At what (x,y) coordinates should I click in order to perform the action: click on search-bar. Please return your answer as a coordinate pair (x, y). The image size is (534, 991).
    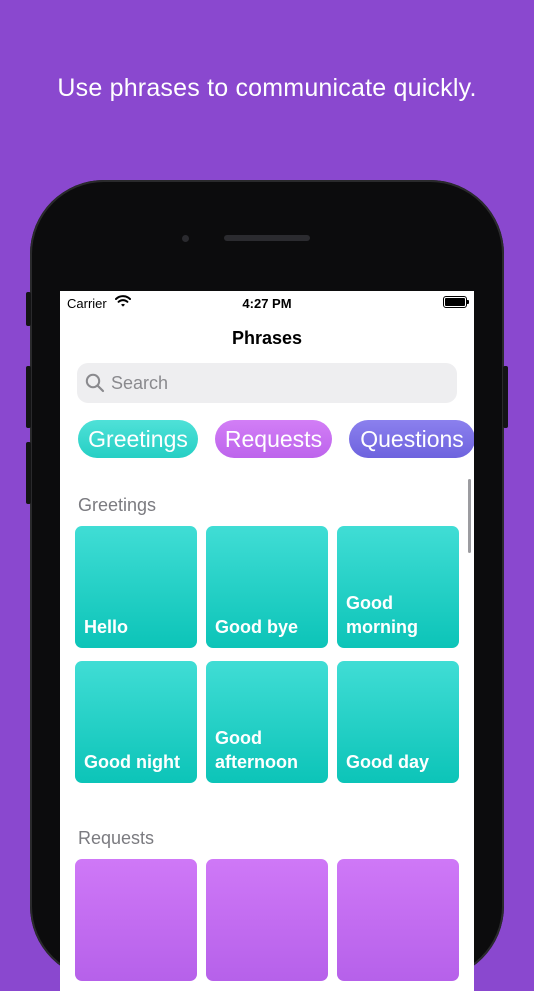
    Looking at the image, I should click on (267, 383).